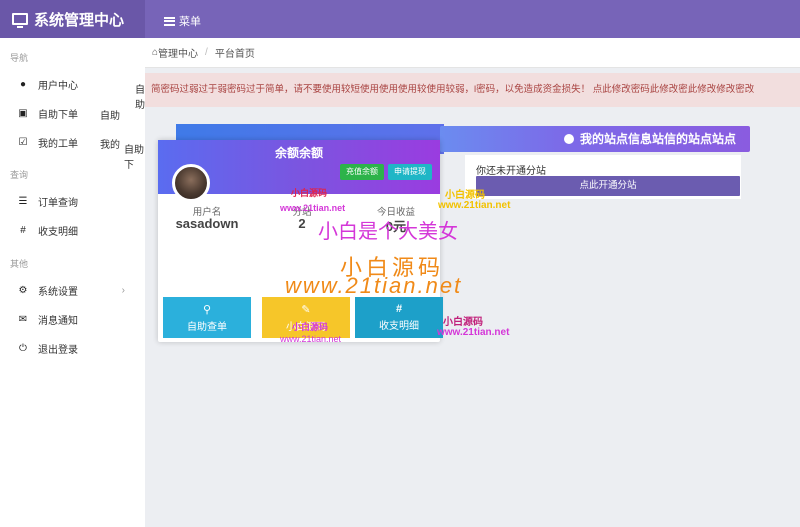  What do you see at coordinates (134, 158) in the screenshot?
I see `ghost-label: 自助下` at bounding box center [134, 158].